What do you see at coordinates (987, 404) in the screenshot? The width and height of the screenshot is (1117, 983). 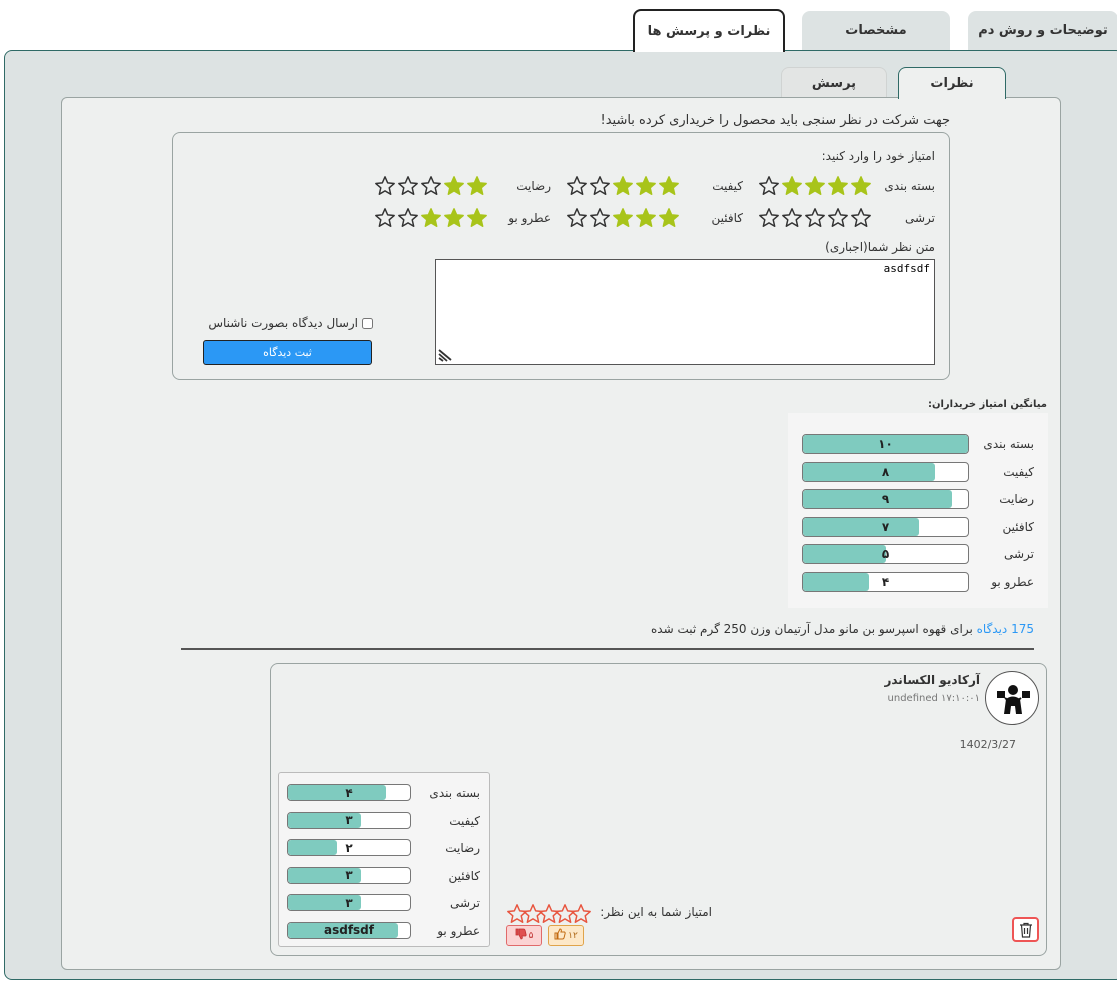 I see `average-title: میانگین امتیاز خریداران:` at bounding box center [987, 404].